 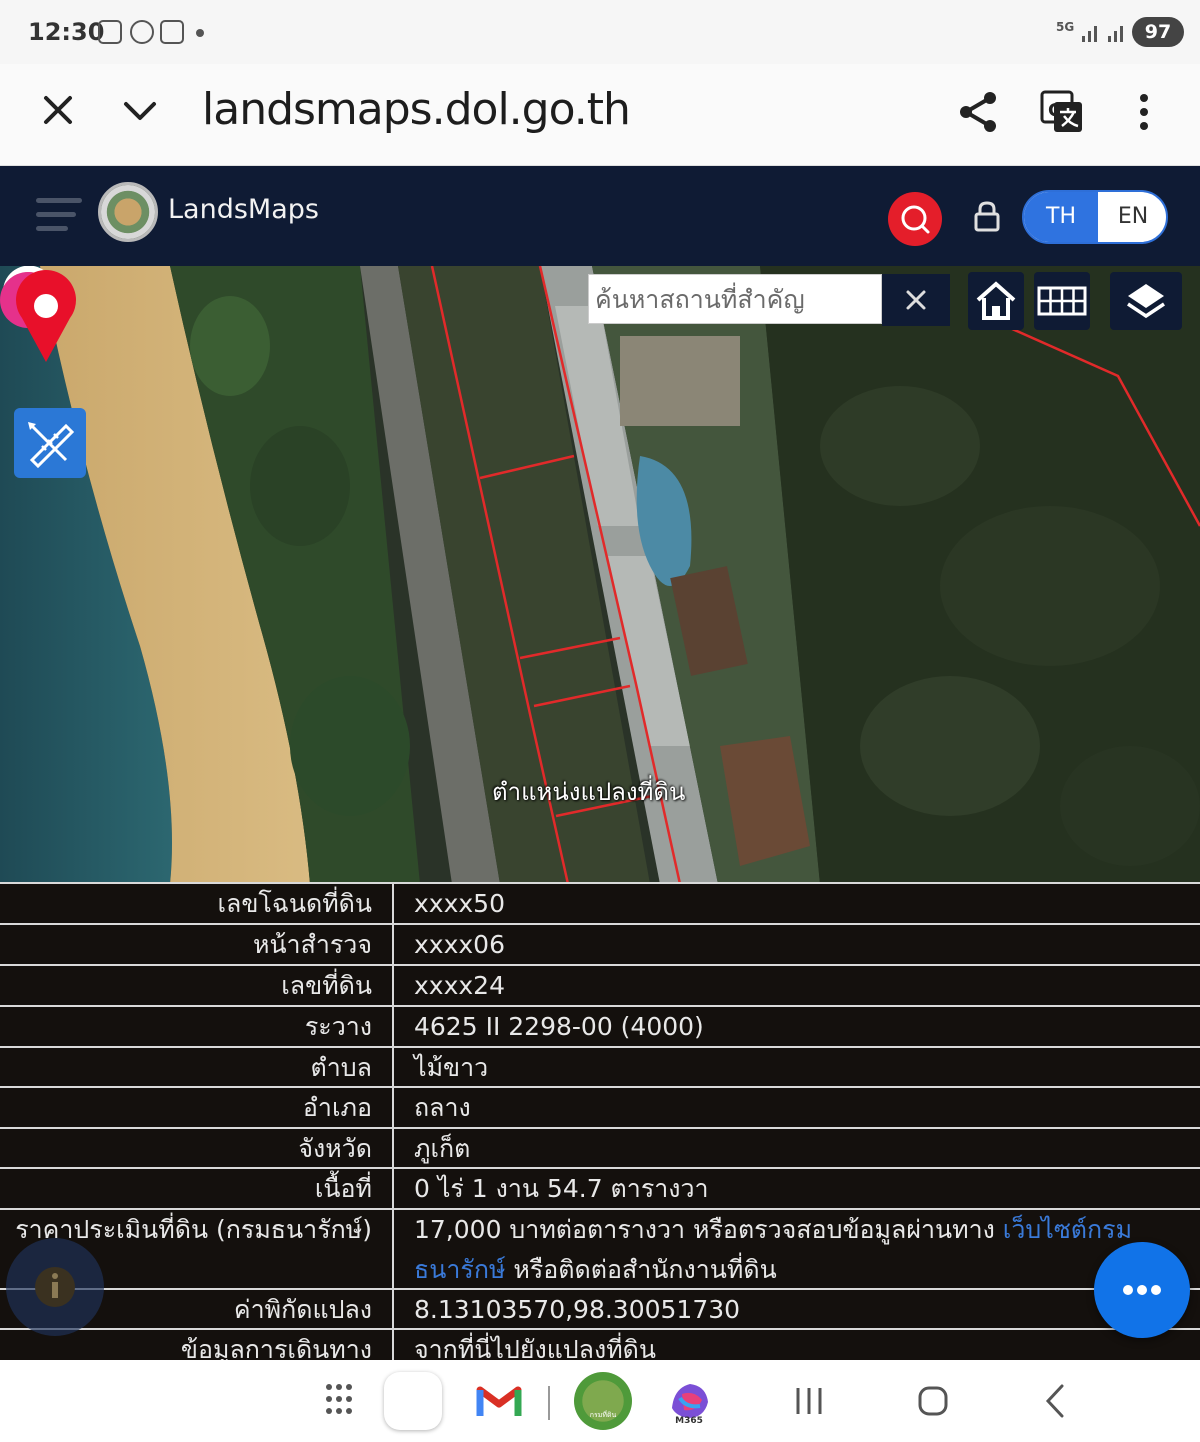 I want to click on more-vert-icon, so click(x=1144, y=112).